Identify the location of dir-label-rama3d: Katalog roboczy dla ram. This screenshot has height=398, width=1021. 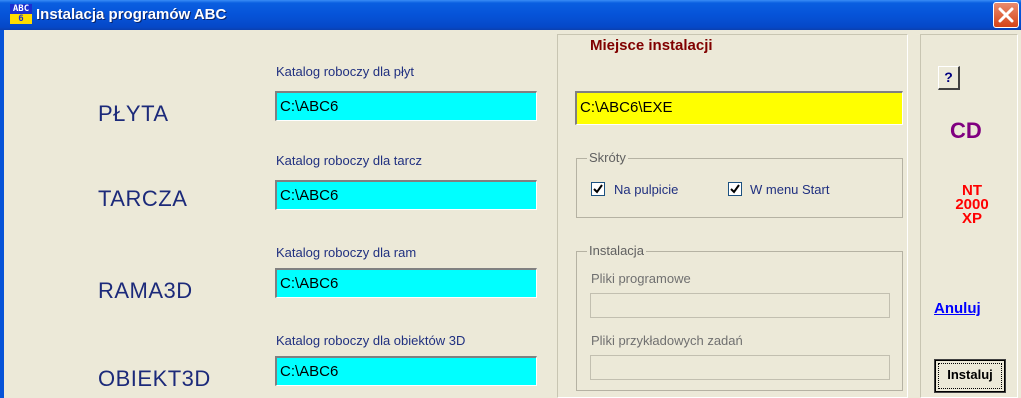
(346, 252).